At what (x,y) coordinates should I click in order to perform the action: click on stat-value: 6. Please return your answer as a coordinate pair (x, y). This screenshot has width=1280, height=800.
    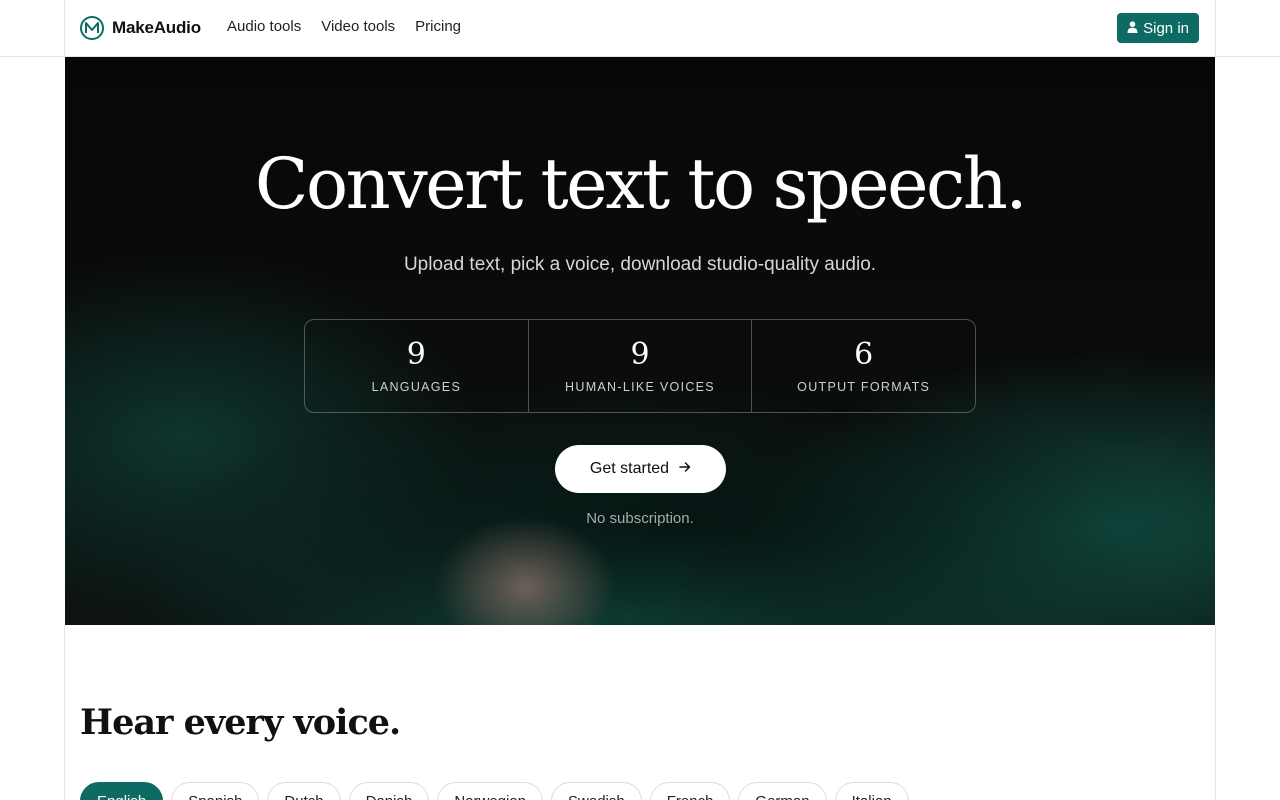
    Looking at the image, I should click on (864, 354).